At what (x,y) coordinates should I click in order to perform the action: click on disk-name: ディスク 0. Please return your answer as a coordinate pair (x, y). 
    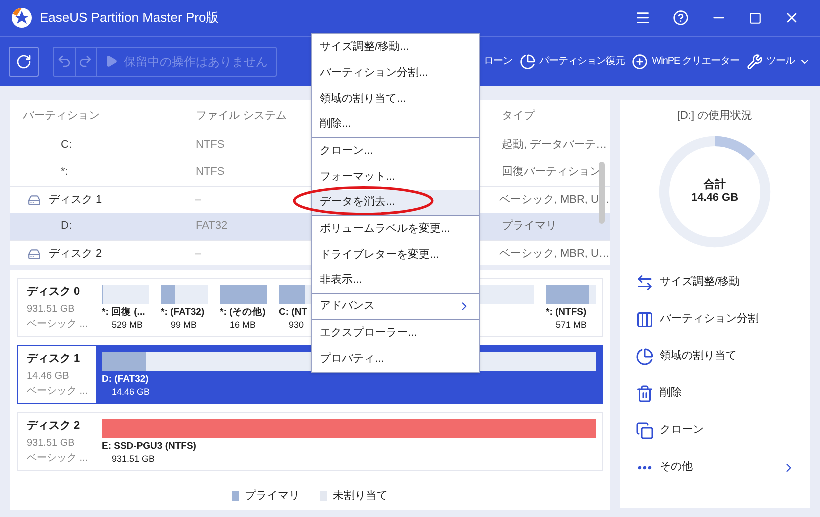
    Looking at the image, I should click on (54, 292).